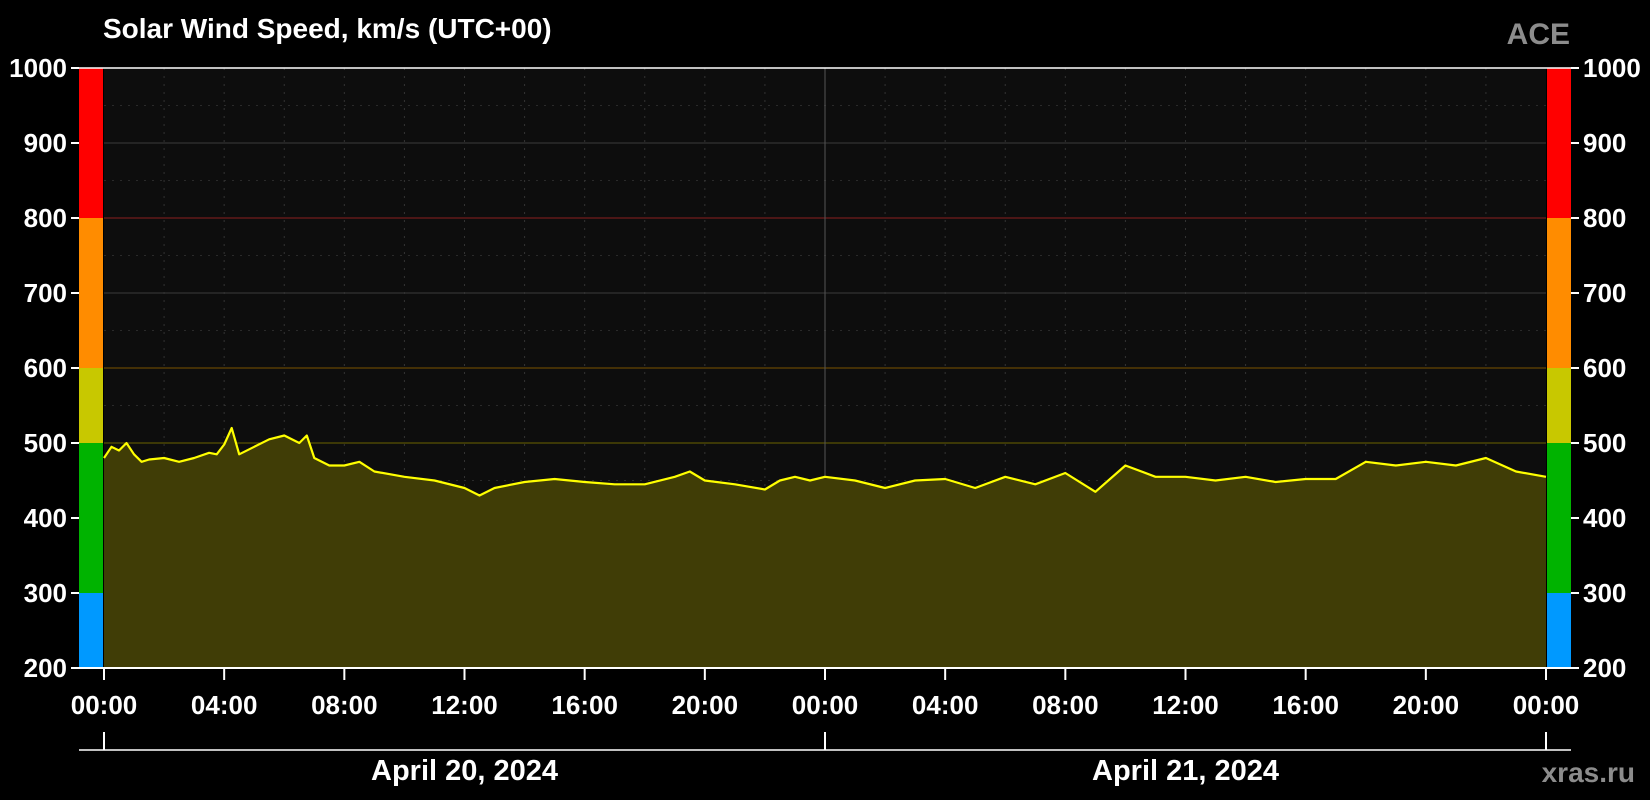 The image size is (1650, 800). Describe the element at coordinates (38, 68) in the screenshot. I see `y-tick-label-left: 1000` at that location.